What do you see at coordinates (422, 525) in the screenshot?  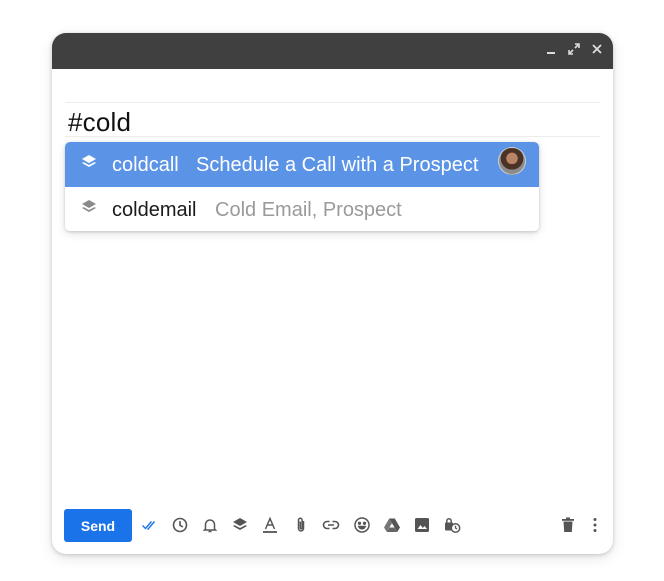 I see `image-icon` at bounding box center [422, 525].